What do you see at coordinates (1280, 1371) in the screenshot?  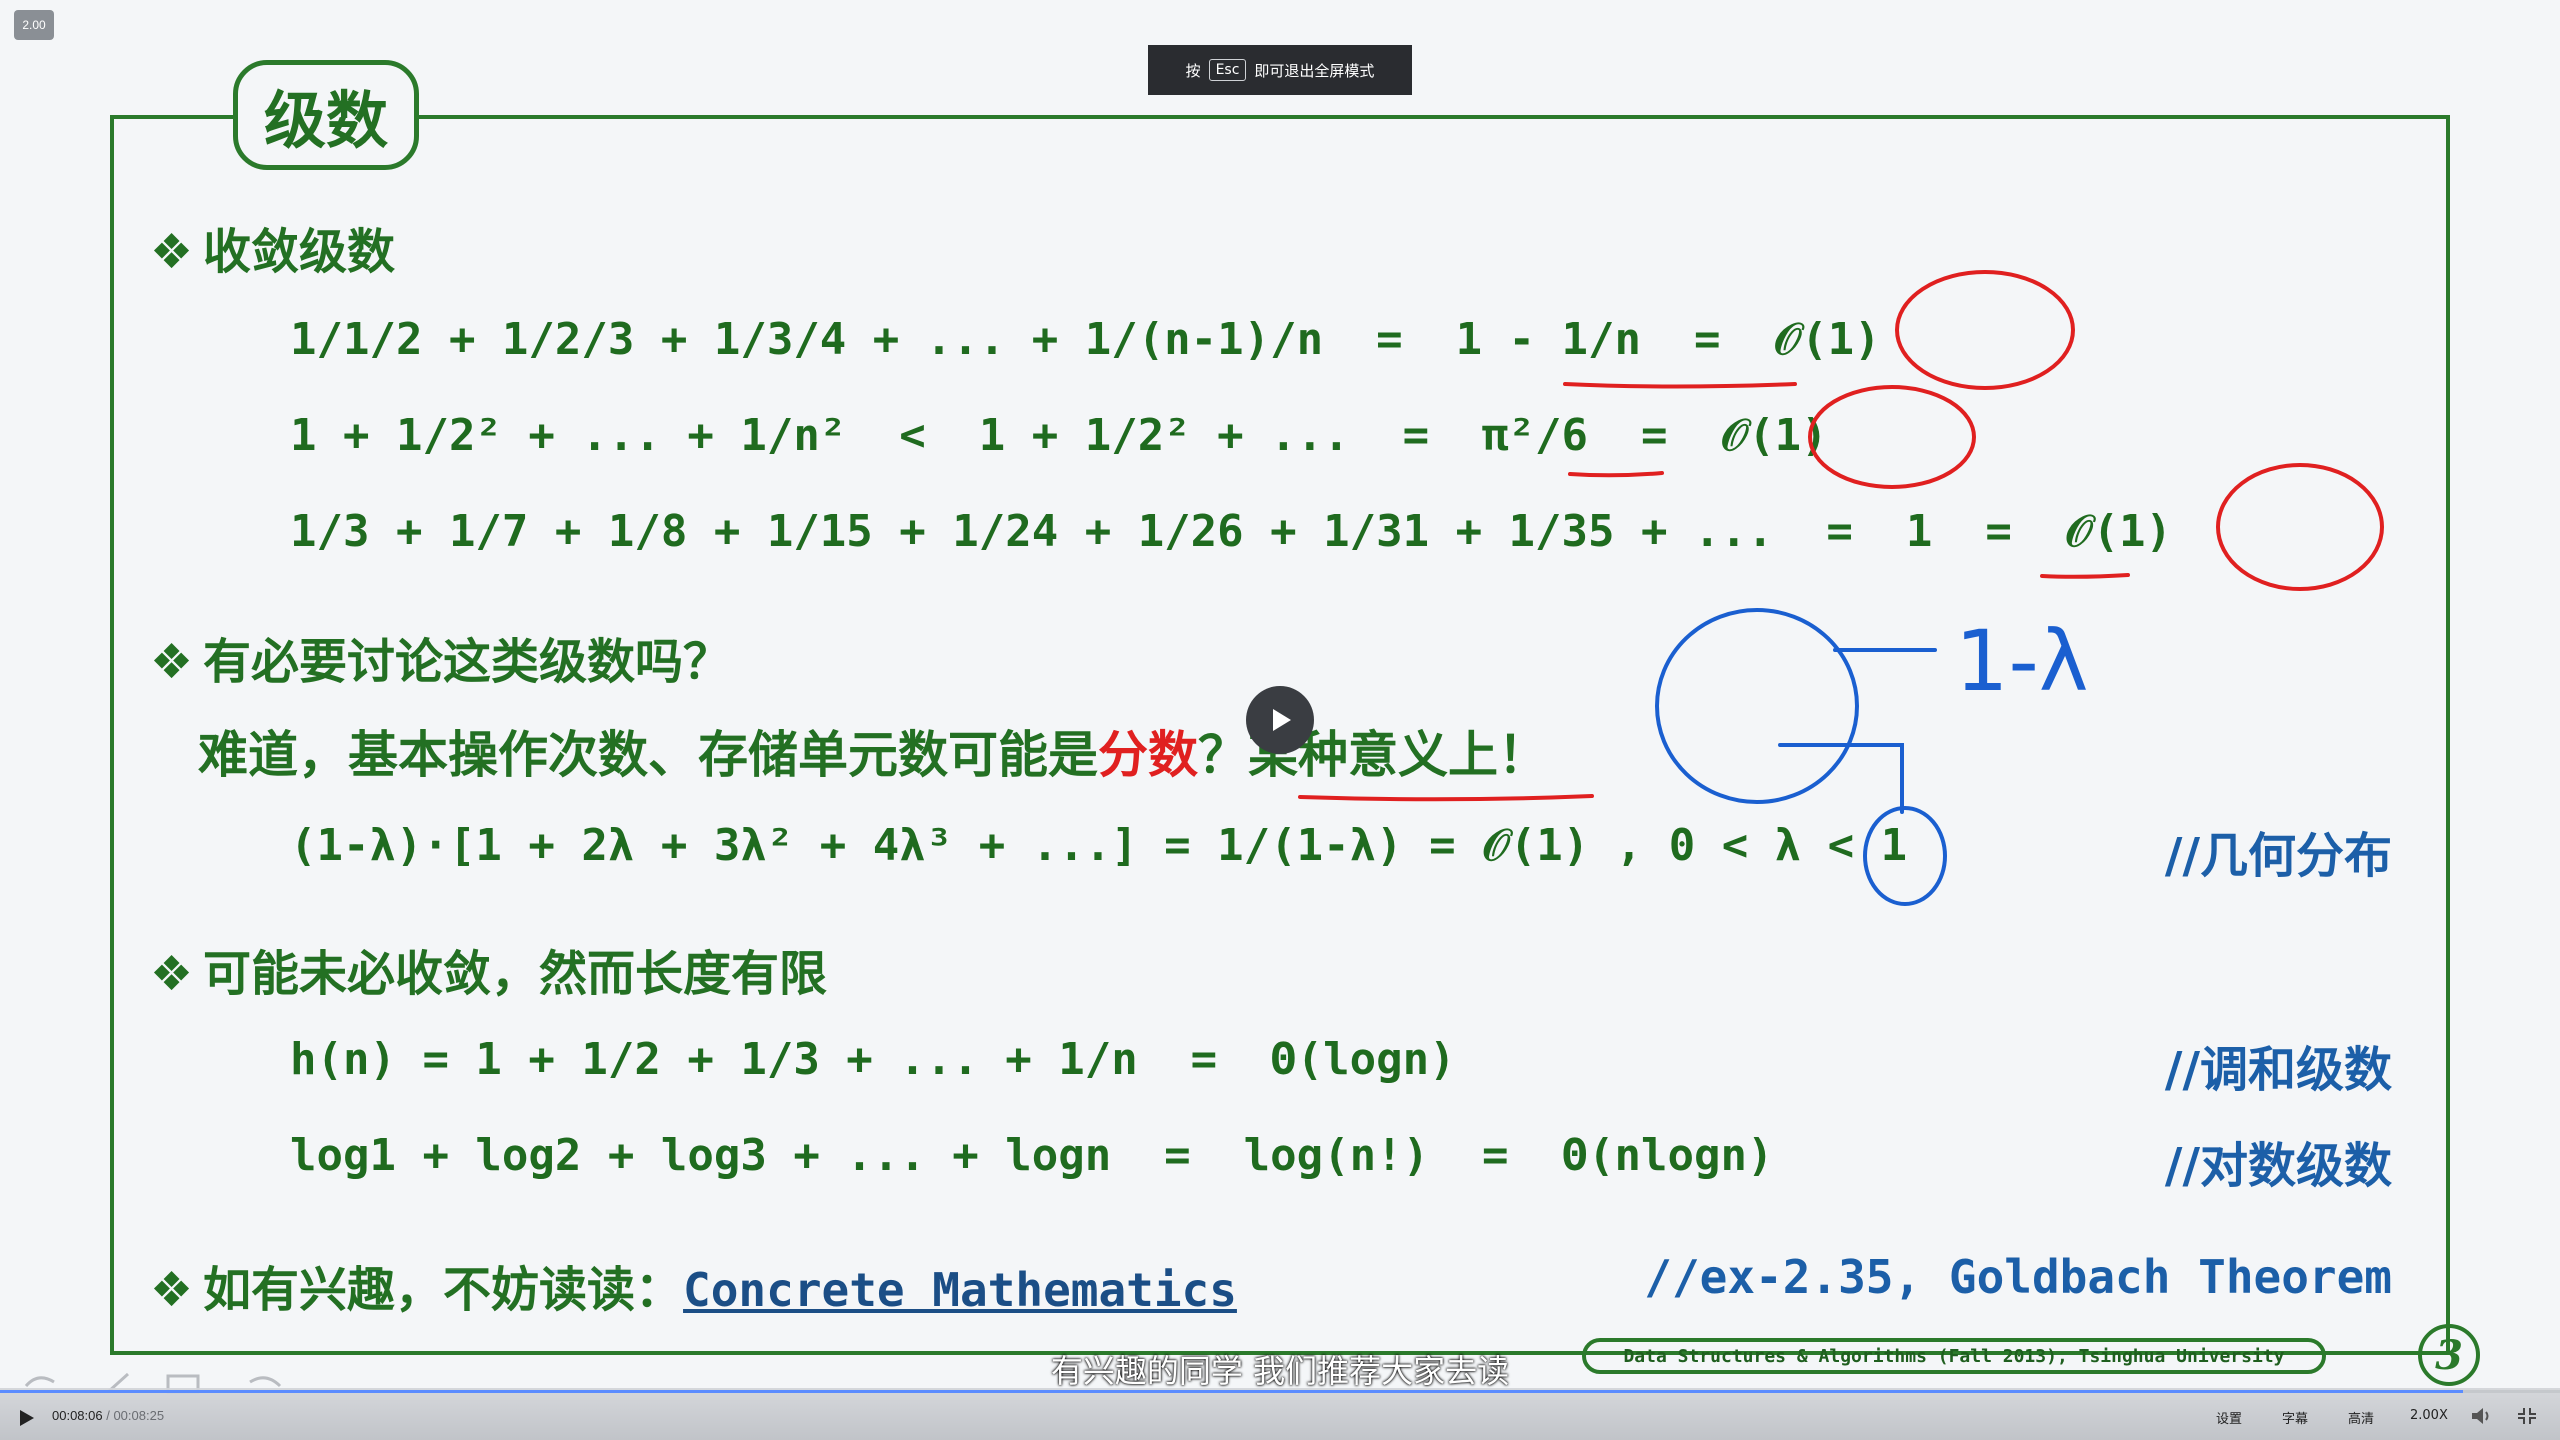 I see `video-subtitle: 有兴趣的同学 我们推荐大家去读` at bounding box center [1280, 1371].